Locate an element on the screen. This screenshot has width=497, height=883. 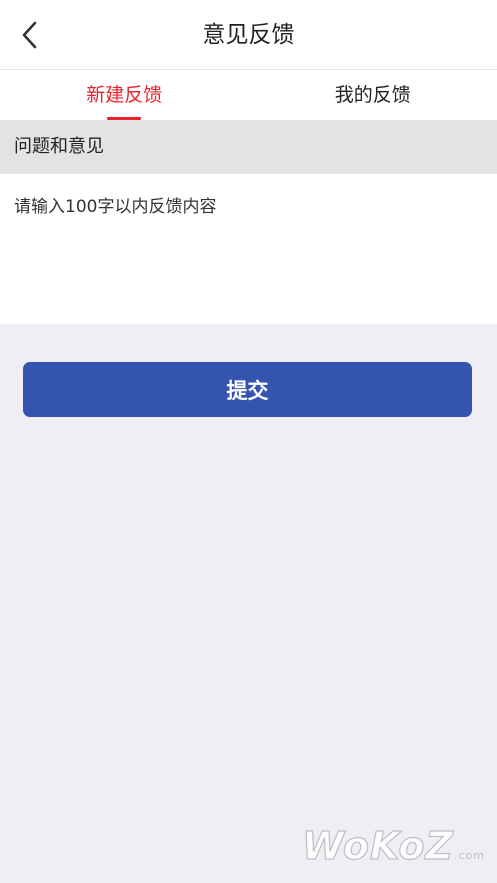
tab-label: 我的反馈 is located at coordinates (372, 95).